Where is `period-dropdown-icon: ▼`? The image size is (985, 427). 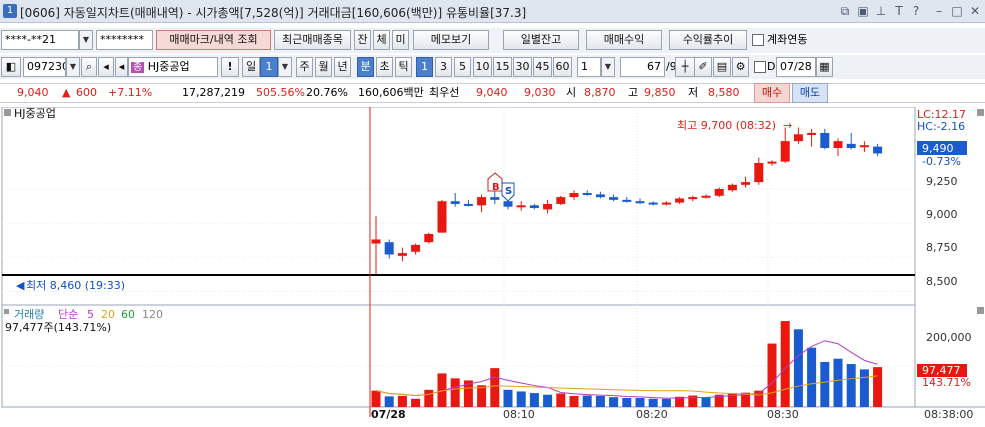 period-dropdown-icon: ▼ is located at coordinates (285, 67).